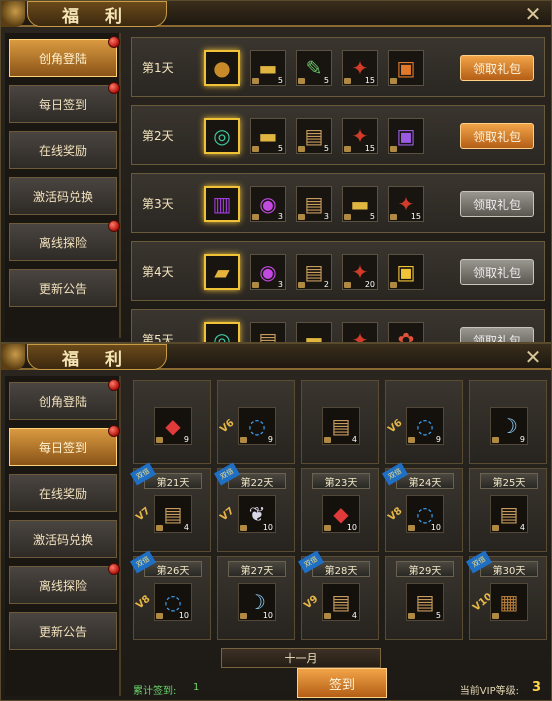  I want to click on item-count: 5, so click(326, 80).